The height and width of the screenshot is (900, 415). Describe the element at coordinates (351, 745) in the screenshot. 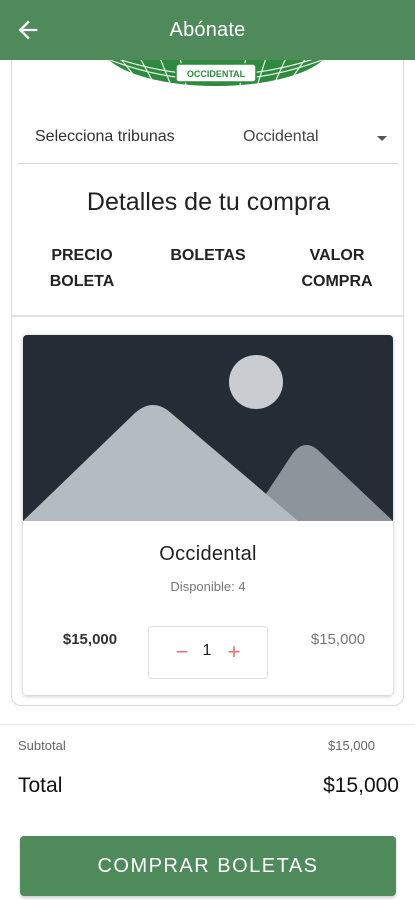

I see `subtotal-value: $15,000` at that location.